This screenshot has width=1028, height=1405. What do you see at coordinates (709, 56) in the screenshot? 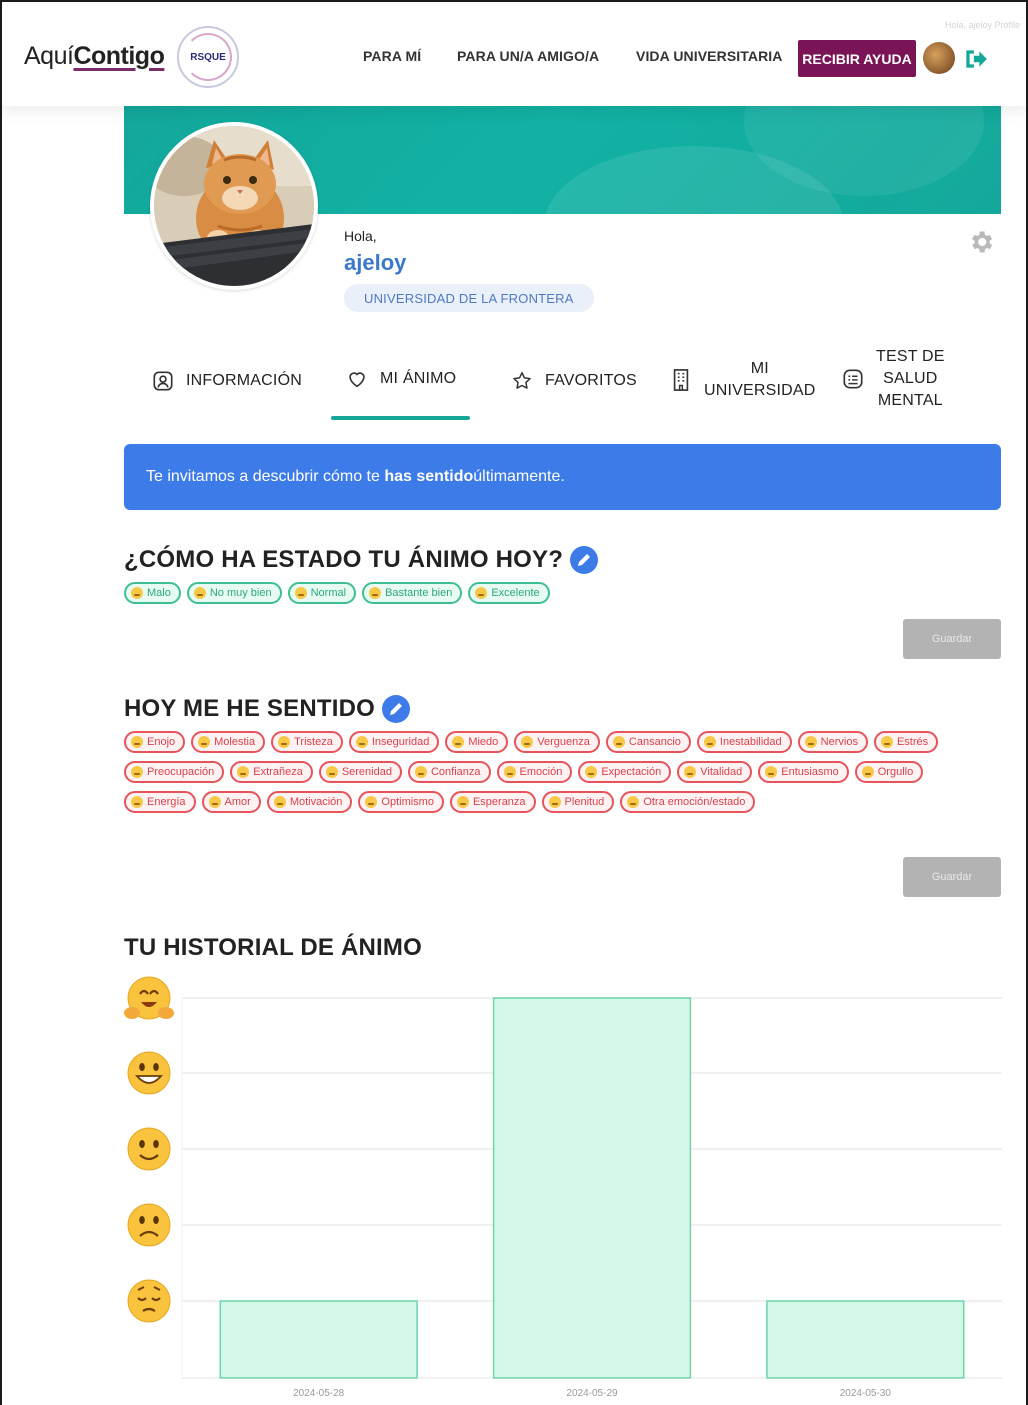
I see `nav-link-vida-universitaria: VIDA UNIVERSITARIA` at bounding box center [709, 56].